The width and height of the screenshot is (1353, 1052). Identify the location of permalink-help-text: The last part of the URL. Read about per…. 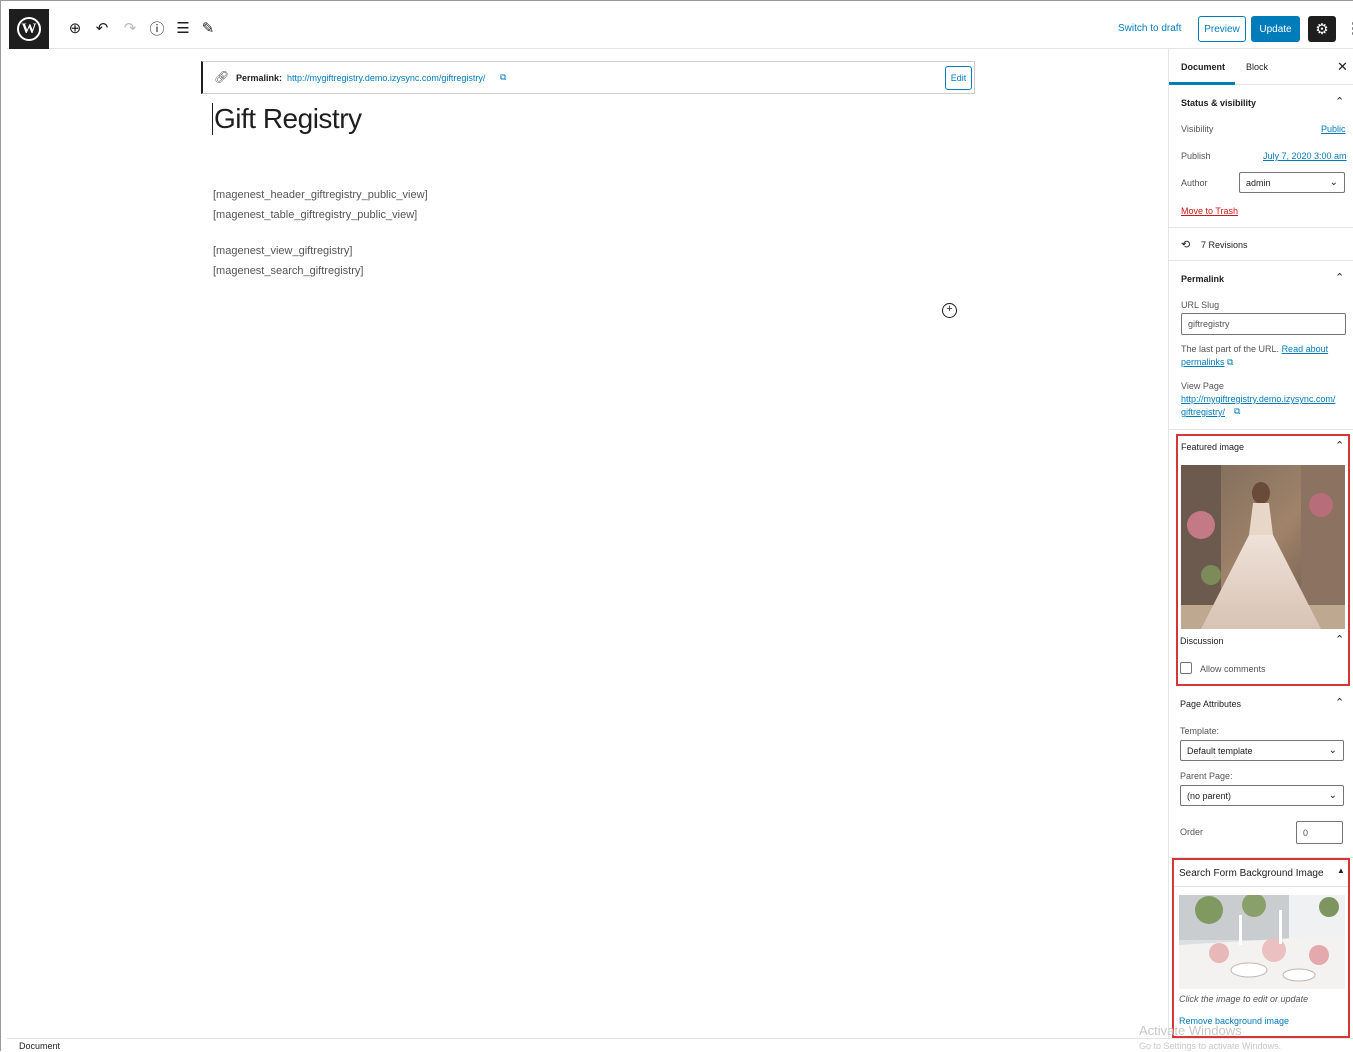
(1263, 356).